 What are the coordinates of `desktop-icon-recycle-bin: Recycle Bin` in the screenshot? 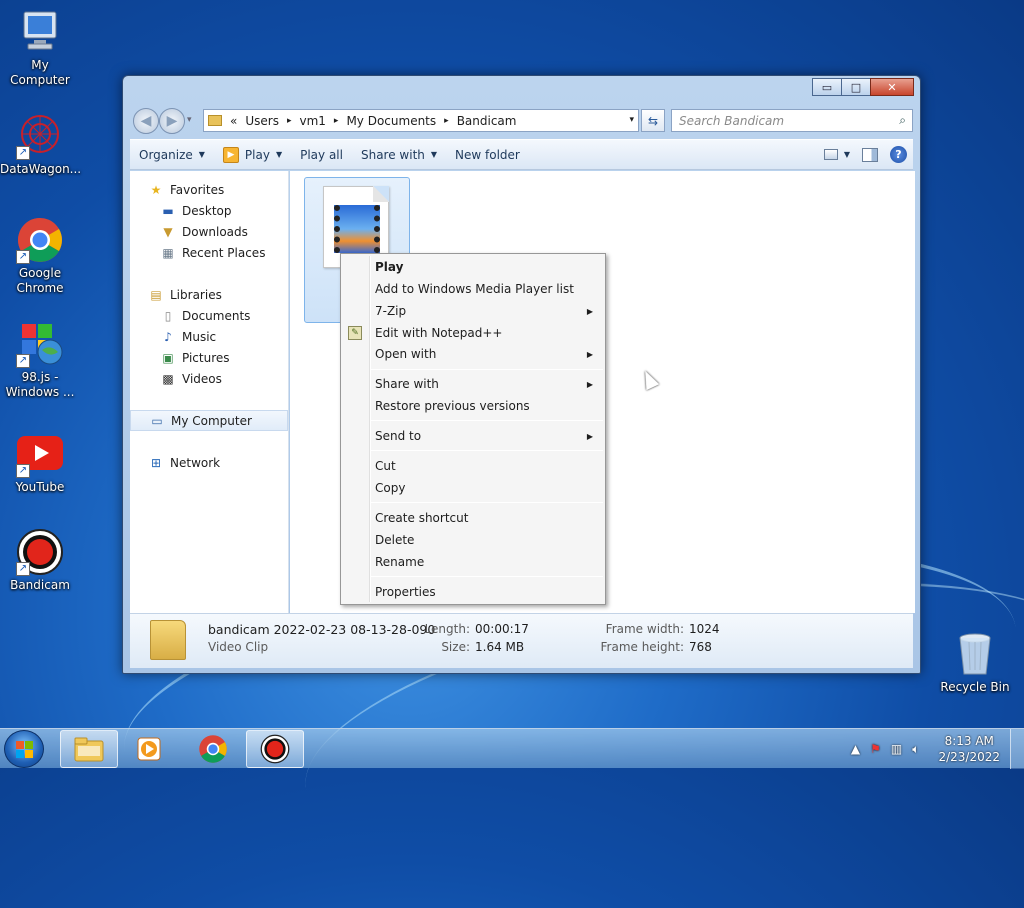 It's located at (975, 662).